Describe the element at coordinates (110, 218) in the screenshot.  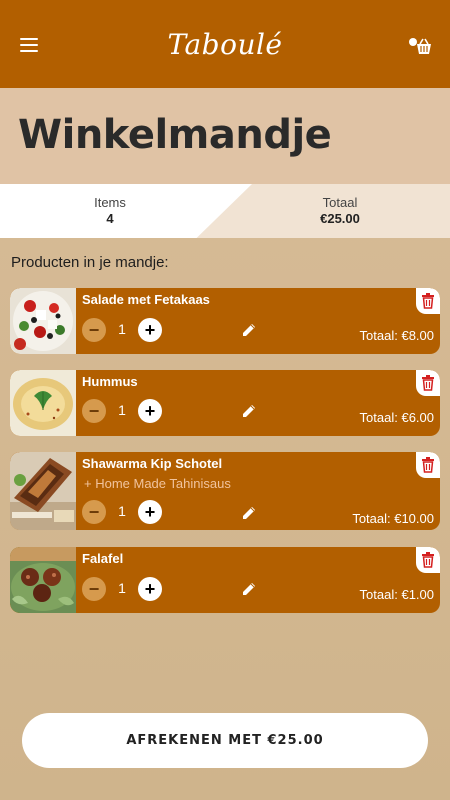
I see `summary-items-value: 4` at that location.